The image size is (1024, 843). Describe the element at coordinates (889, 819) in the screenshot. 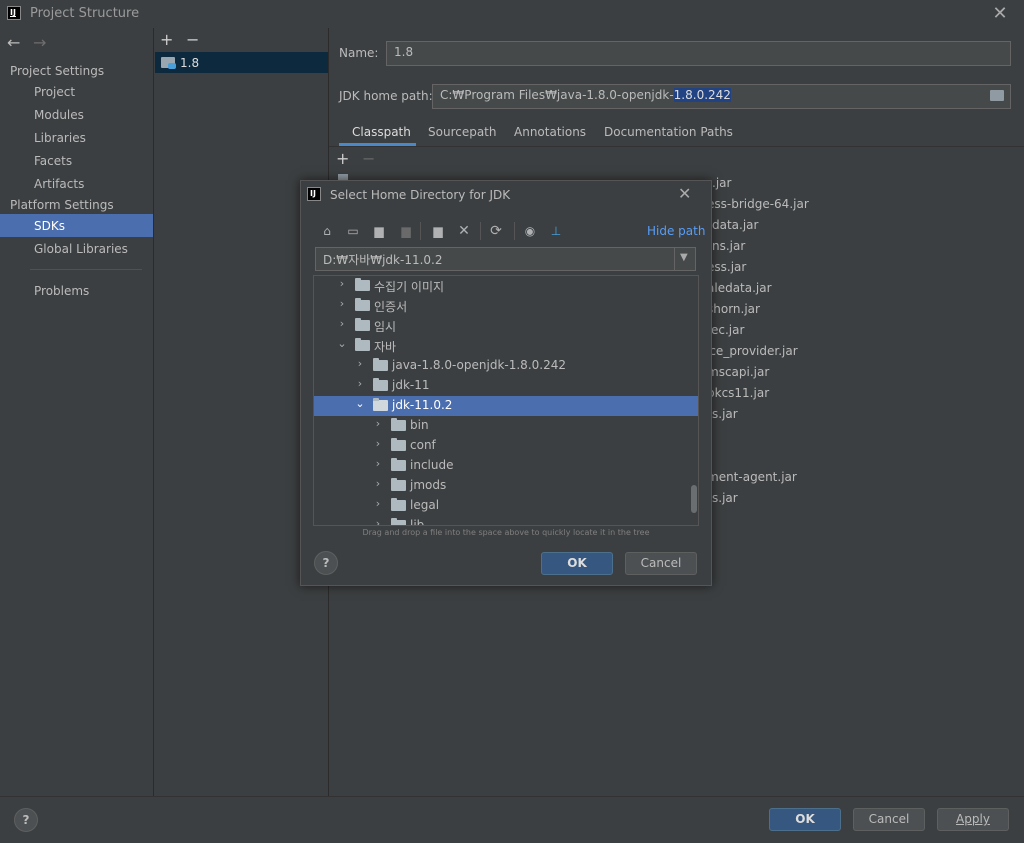

I see `cancel-button: Cancel` at that location.